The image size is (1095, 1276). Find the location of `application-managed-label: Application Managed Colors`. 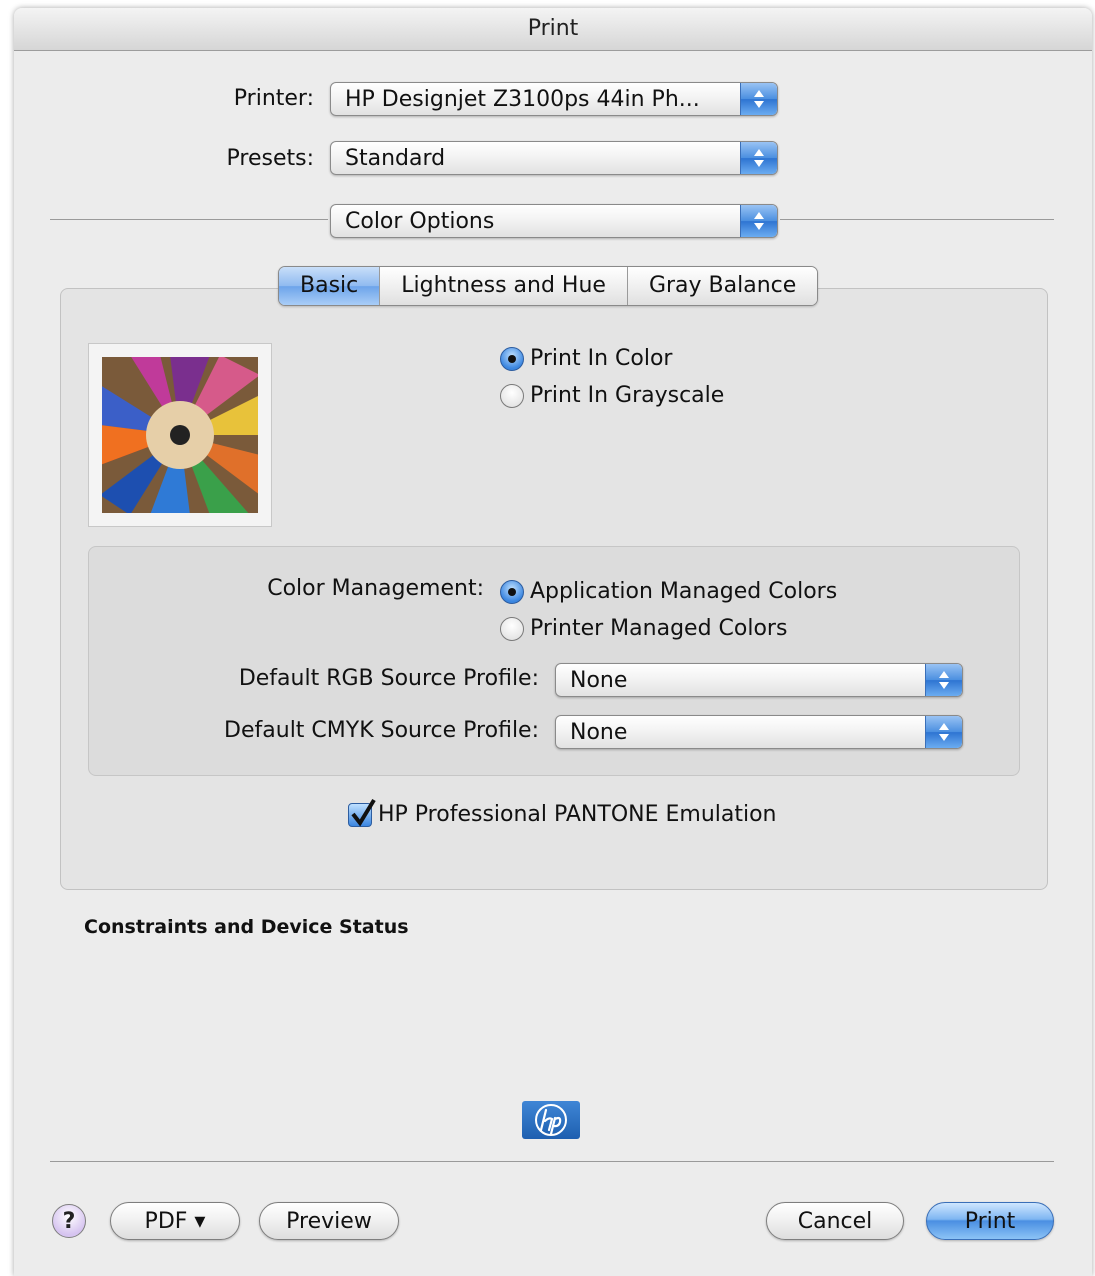

application-managed-label: Application Managed Colors is located at coordinates (684, 591).